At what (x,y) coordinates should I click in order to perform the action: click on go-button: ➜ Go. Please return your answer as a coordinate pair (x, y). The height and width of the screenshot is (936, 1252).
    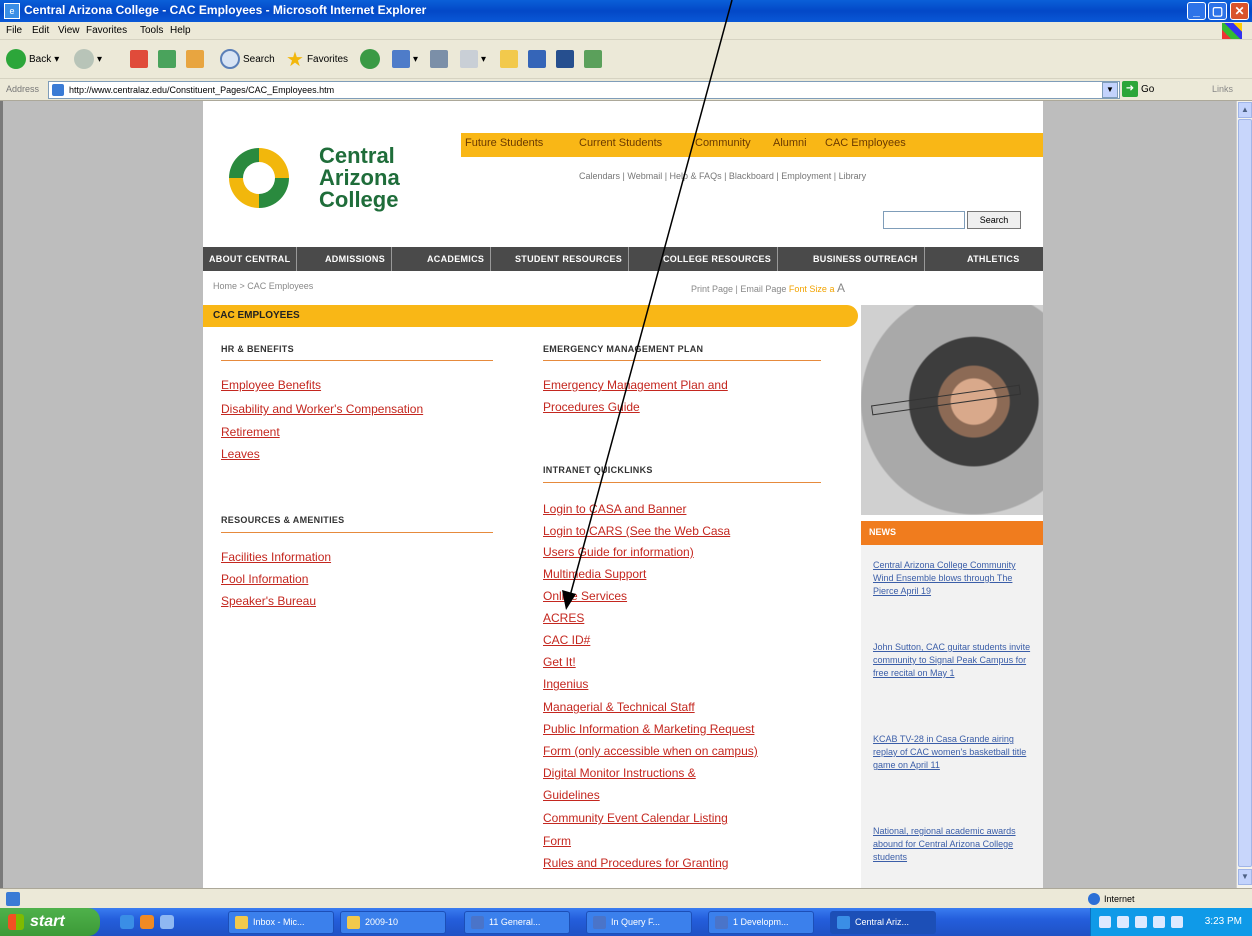
    Looking at the image, I should click on (1138, 89).